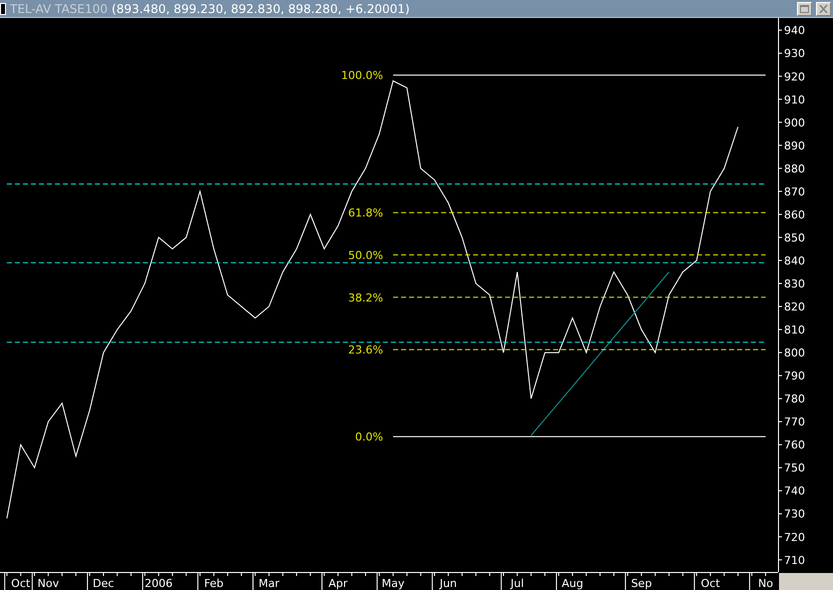 The height and width of the screenshot is (590, 833). Describe the element at coordinates (794, 445) in the screenshot. I see `y-tick-label: 760` at that location.